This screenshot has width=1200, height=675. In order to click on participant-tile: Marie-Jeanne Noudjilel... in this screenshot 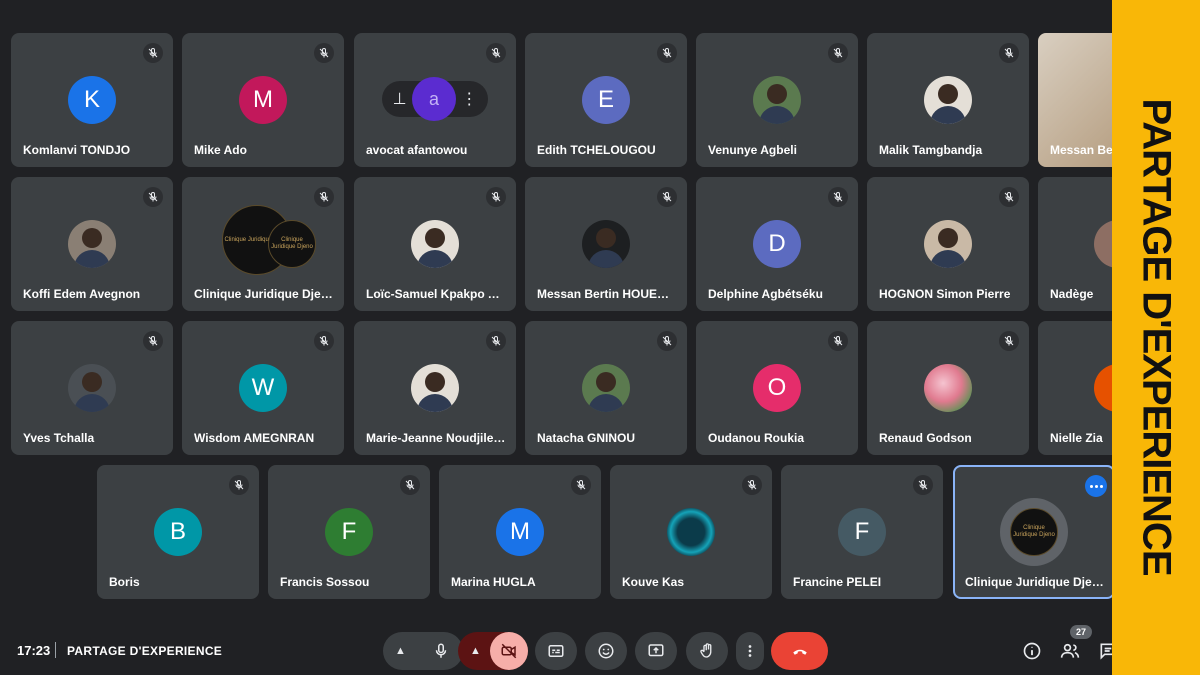, I will do `click(435, 388)`.